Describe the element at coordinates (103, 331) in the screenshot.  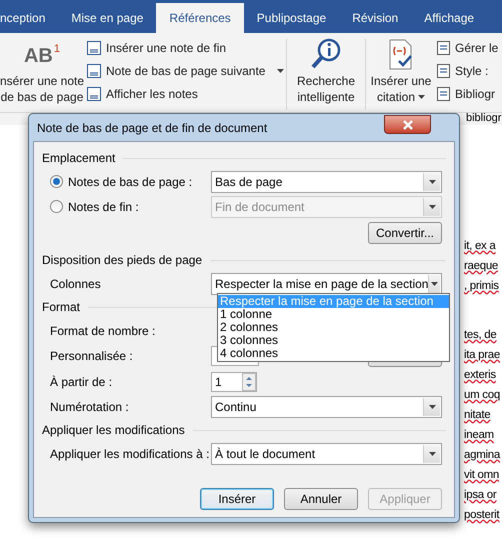
I see `field-label: Format de nombre :` at that location.